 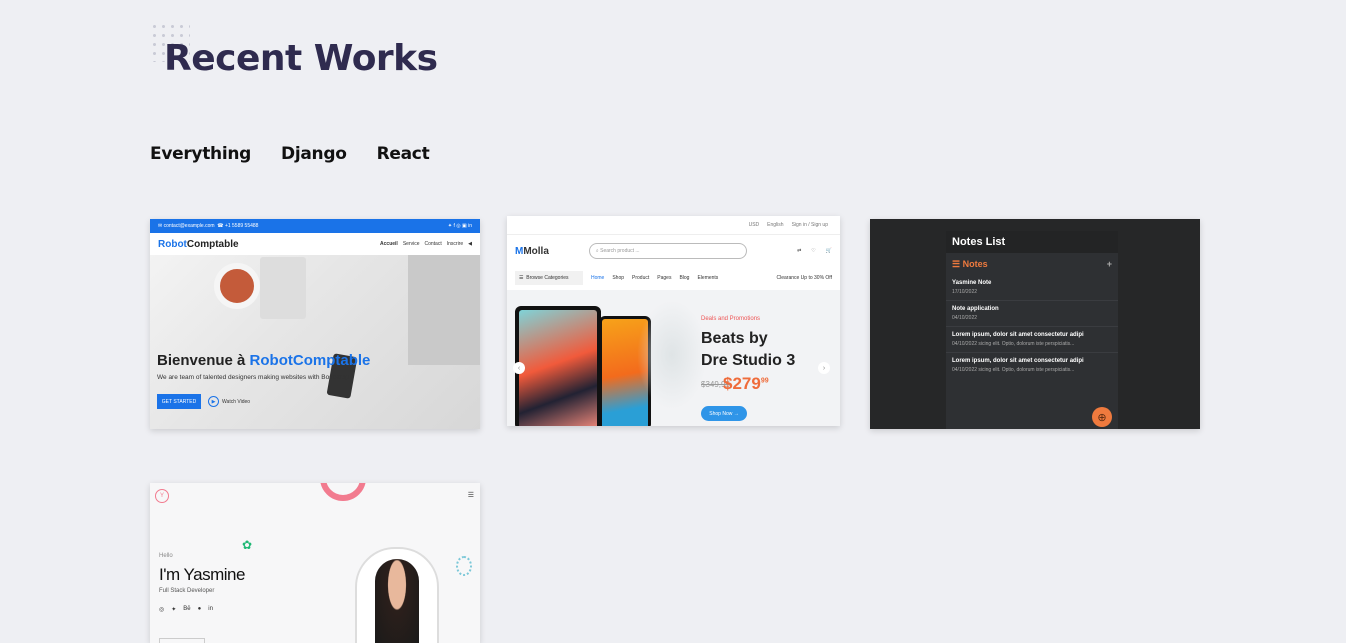 I want to click on portfolio-role: Full Stack Developer, so click(x=187, y=591).